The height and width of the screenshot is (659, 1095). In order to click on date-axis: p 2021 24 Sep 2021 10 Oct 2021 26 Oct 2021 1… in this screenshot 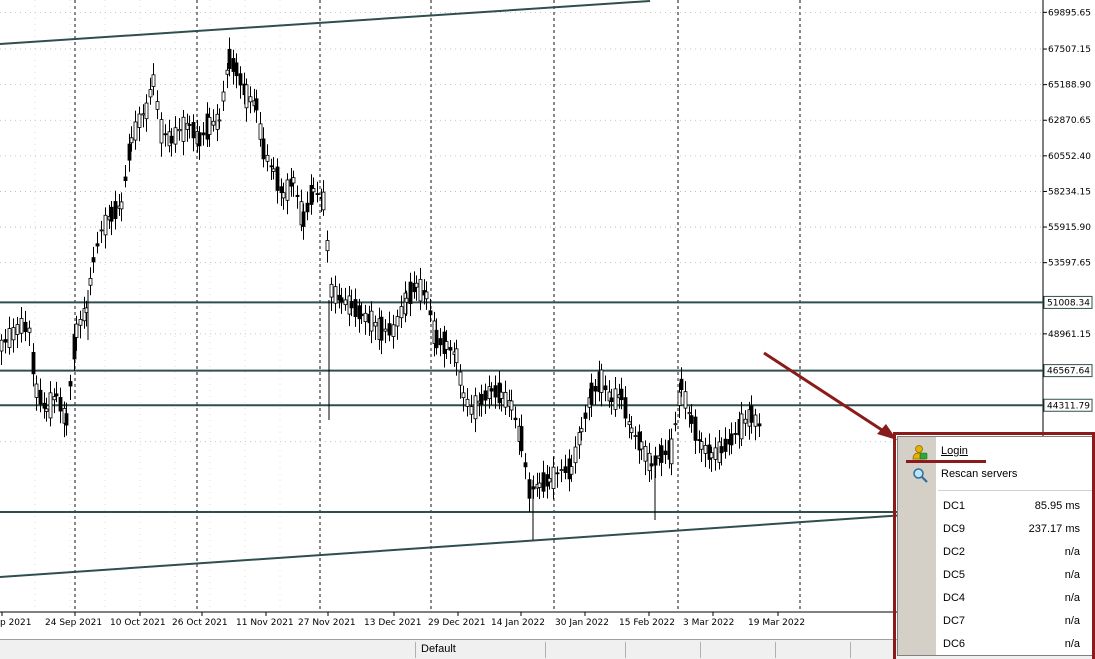, I will do `click(402, 620)`.